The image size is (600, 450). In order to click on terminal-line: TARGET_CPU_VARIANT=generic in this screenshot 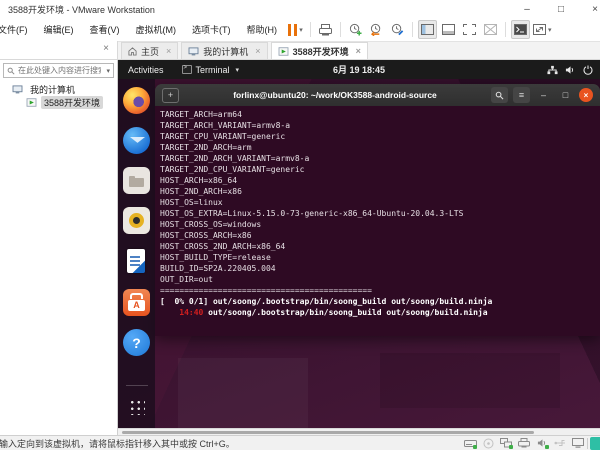, I will do `click(223, 136)`.